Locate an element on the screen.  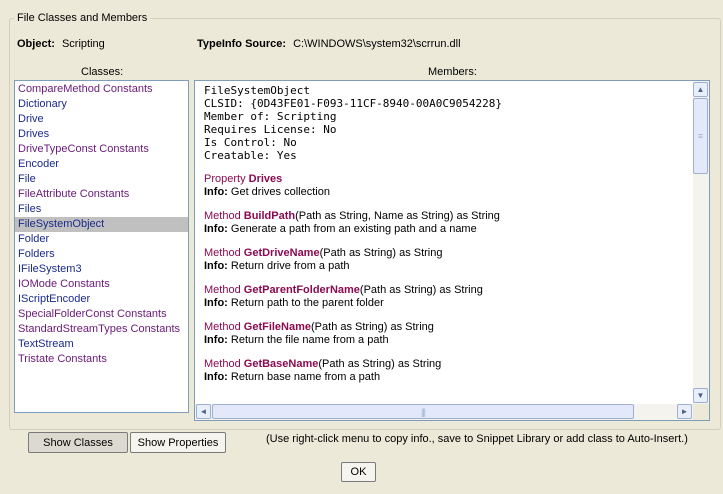
members-header: Members: is located at coordinates (452, 72).